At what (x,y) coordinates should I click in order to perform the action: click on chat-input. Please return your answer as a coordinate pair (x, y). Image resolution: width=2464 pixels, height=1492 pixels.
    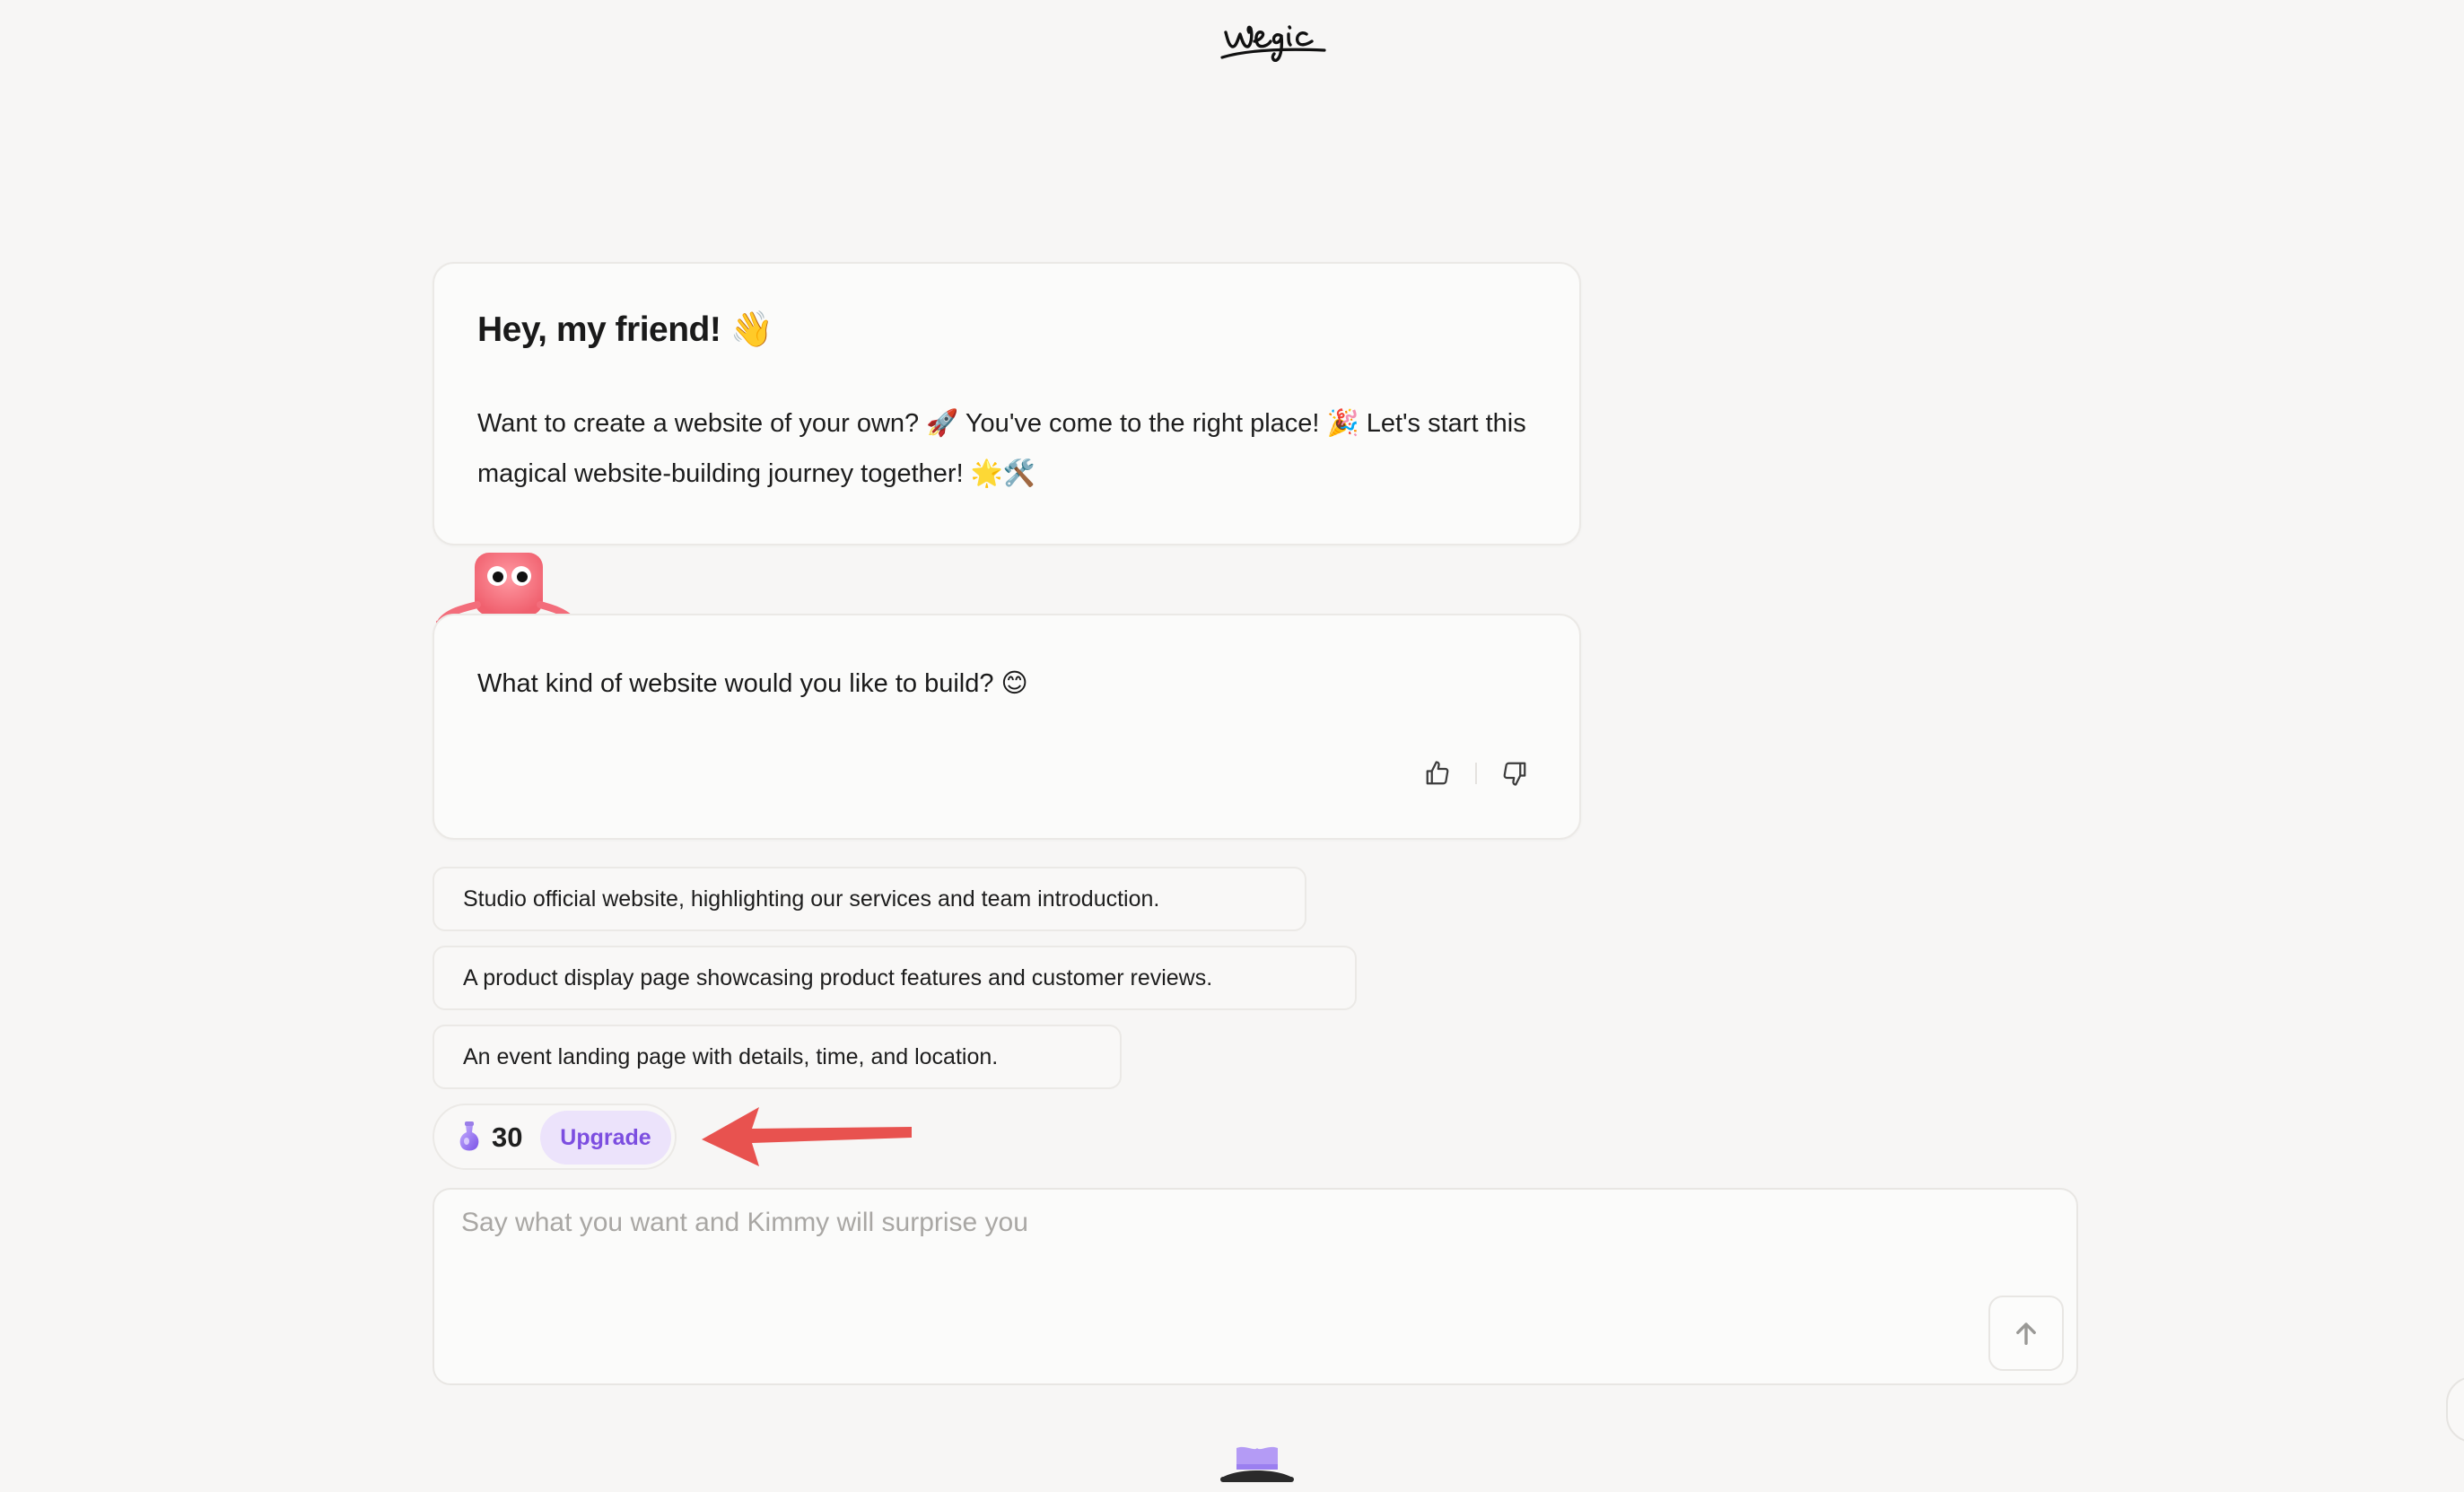
    Looking at the image, I should click on (1206, 1261).